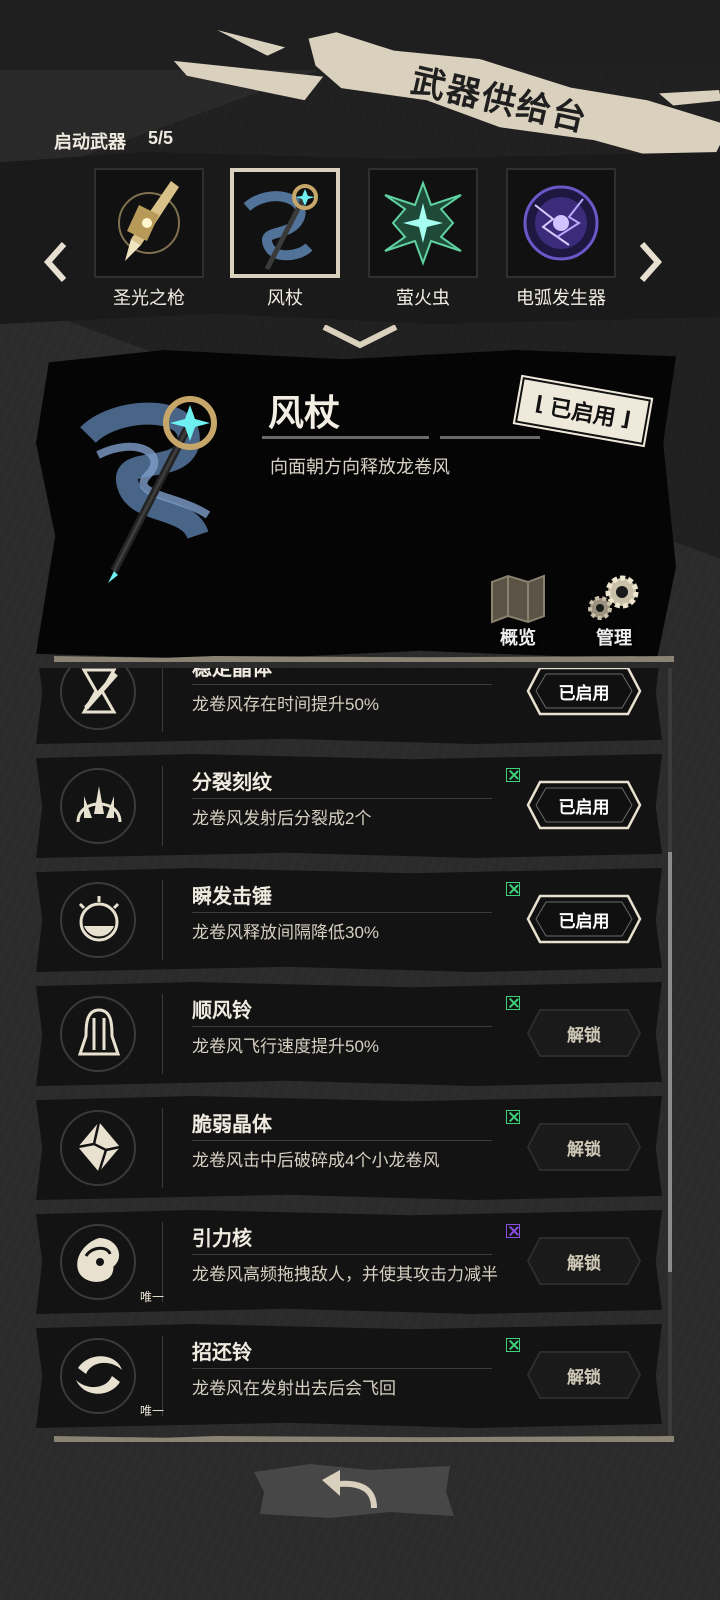  I want to click on map-icon, so click(518, 599).